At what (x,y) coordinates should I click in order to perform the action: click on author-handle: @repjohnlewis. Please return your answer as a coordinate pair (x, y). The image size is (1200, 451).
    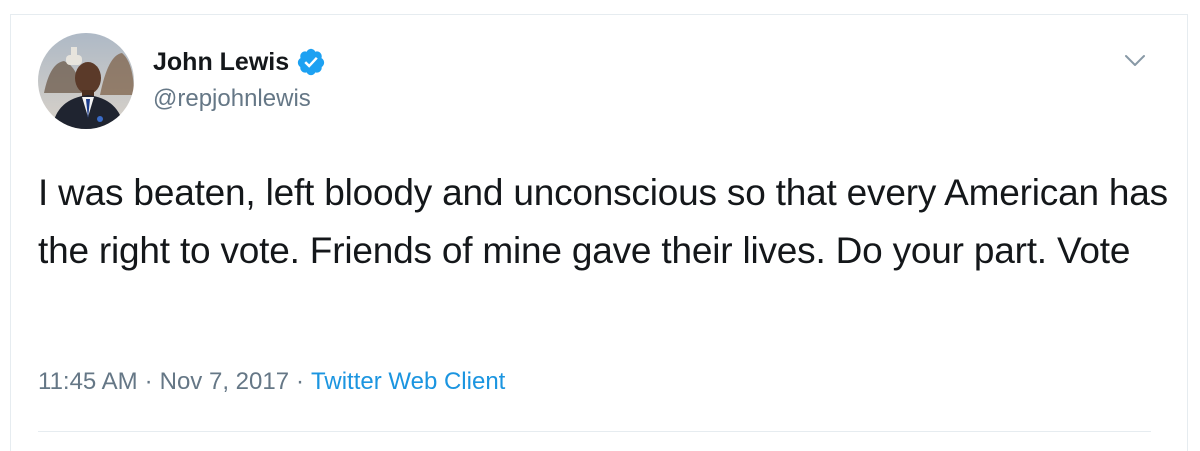
    Looking at the image, I should click on (232, 99).